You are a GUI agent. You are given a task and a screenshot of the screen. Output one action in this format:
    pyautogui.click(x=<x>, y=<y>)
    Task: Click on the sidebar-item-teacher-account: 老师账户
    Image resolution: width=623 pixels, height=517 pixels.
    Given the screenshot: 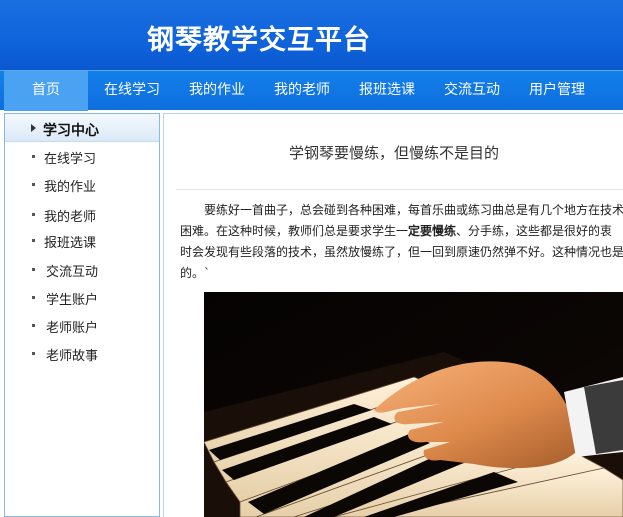 What is the action you would take?
    pyautogui.click(x=82, y=326)
    